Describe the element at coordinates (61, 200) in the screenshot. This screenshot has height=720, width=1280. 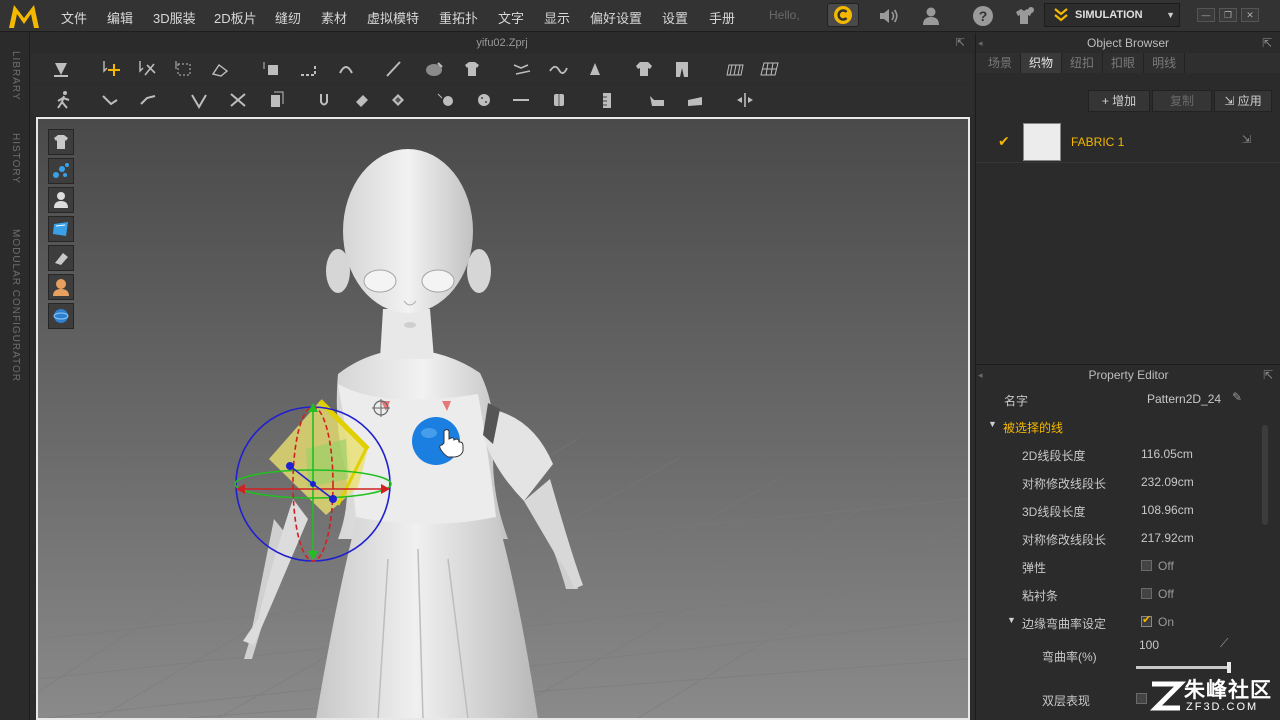
I see `avatar-display-icon` at that location.